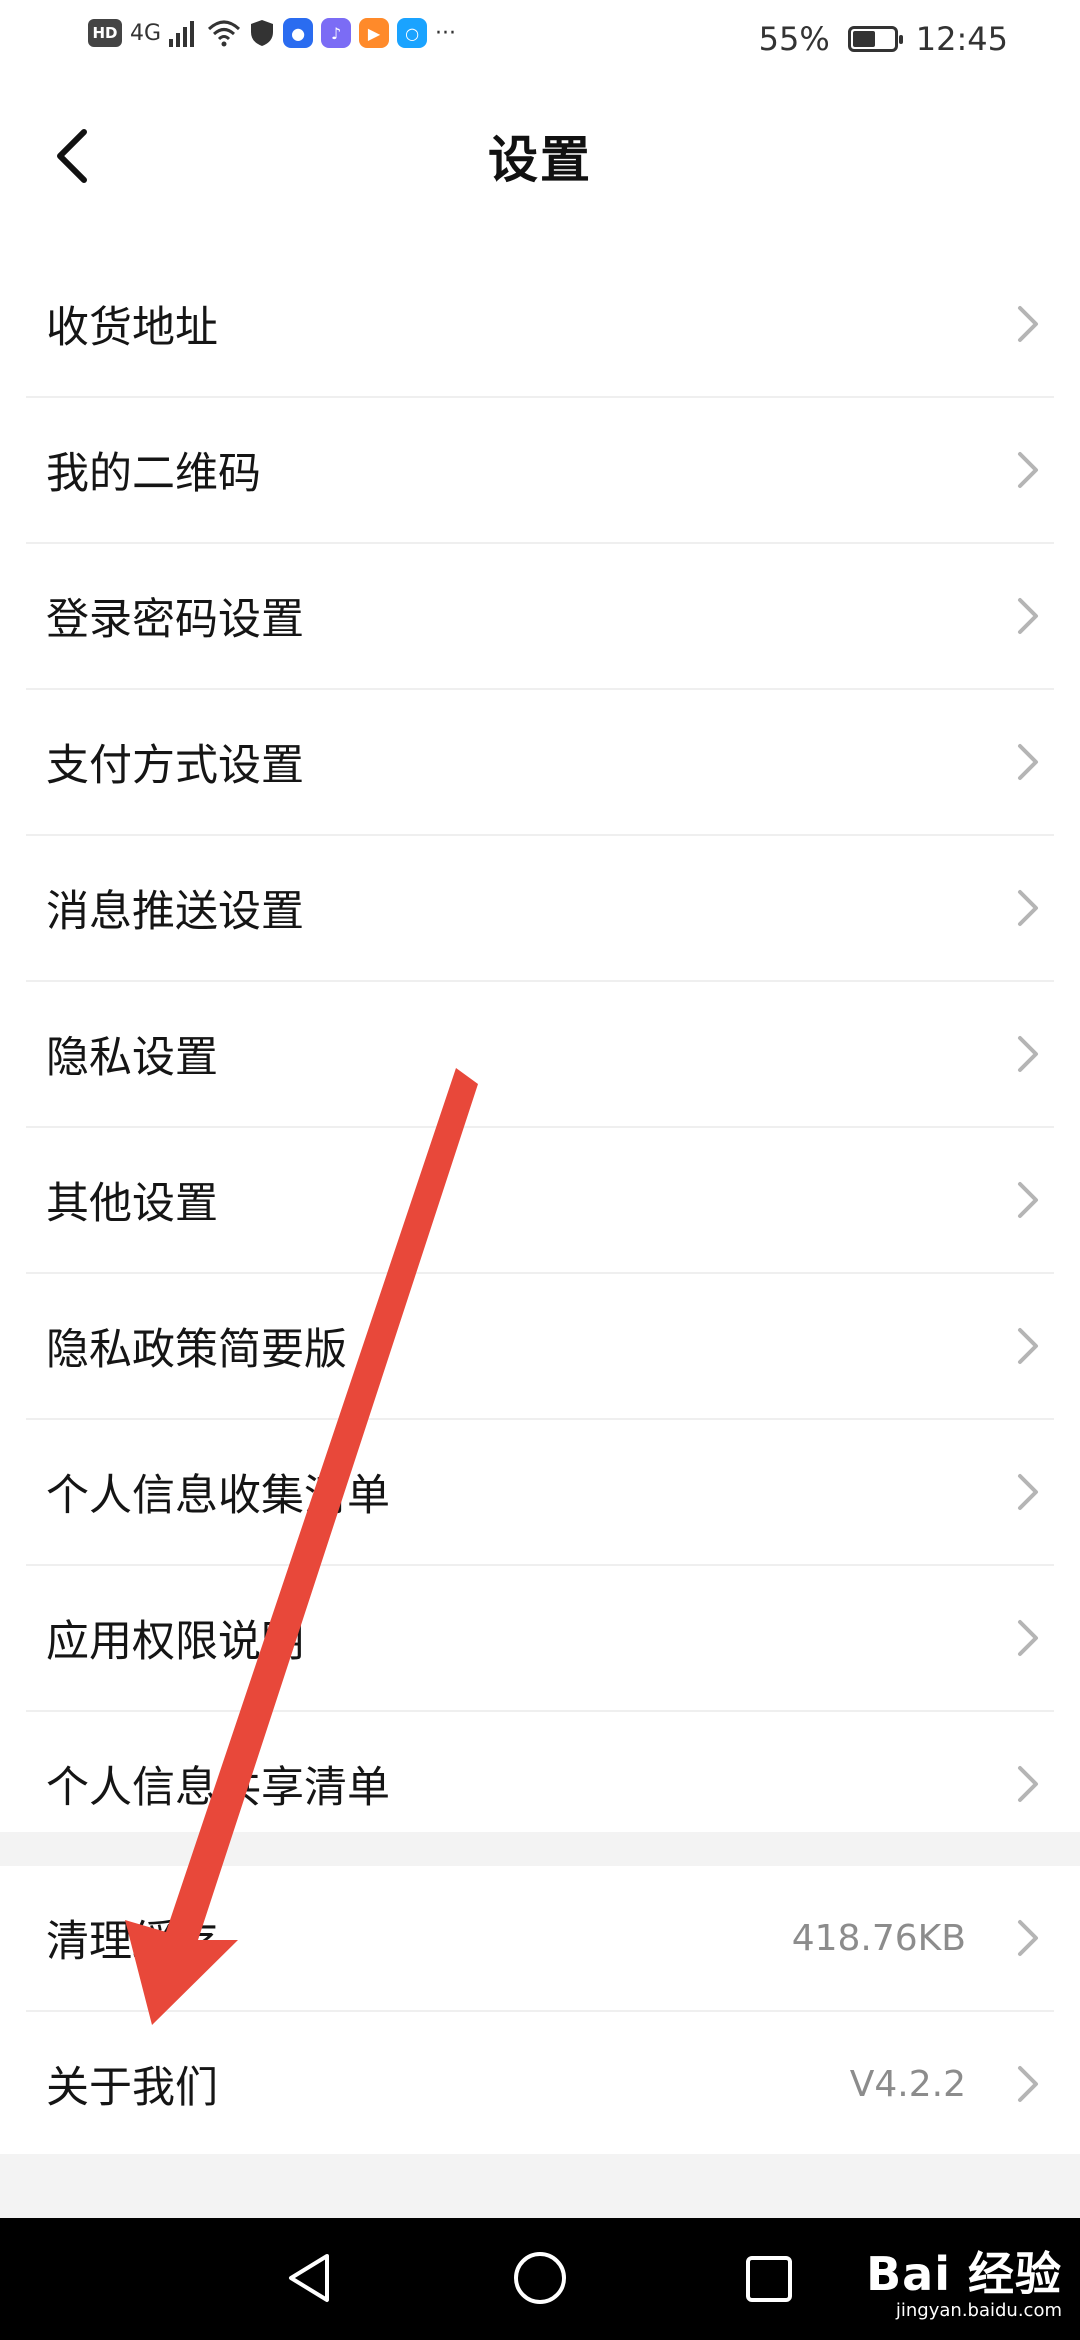 The width and height of the screenshot is (1080, 2340). I want to click on page-title: 设置, so click(540, 160).